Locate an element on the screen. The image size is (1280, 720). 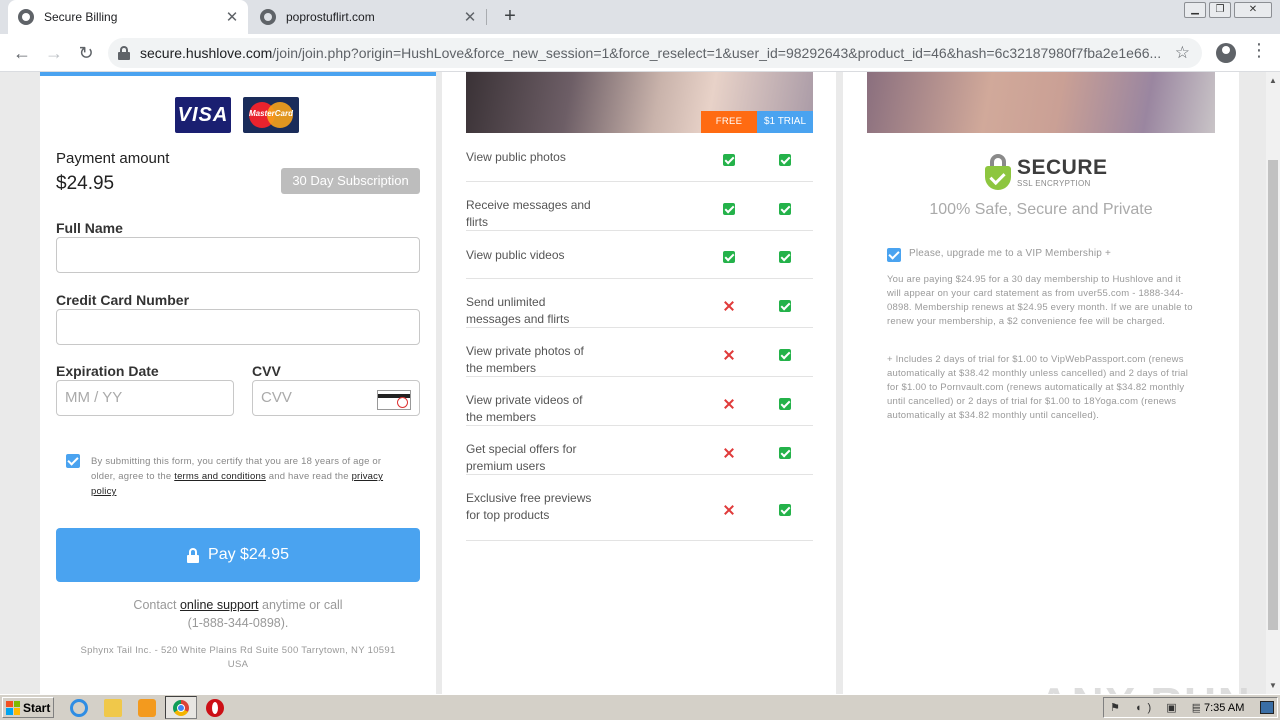
feature-row: View public photos is located at coordinates (639, 157).